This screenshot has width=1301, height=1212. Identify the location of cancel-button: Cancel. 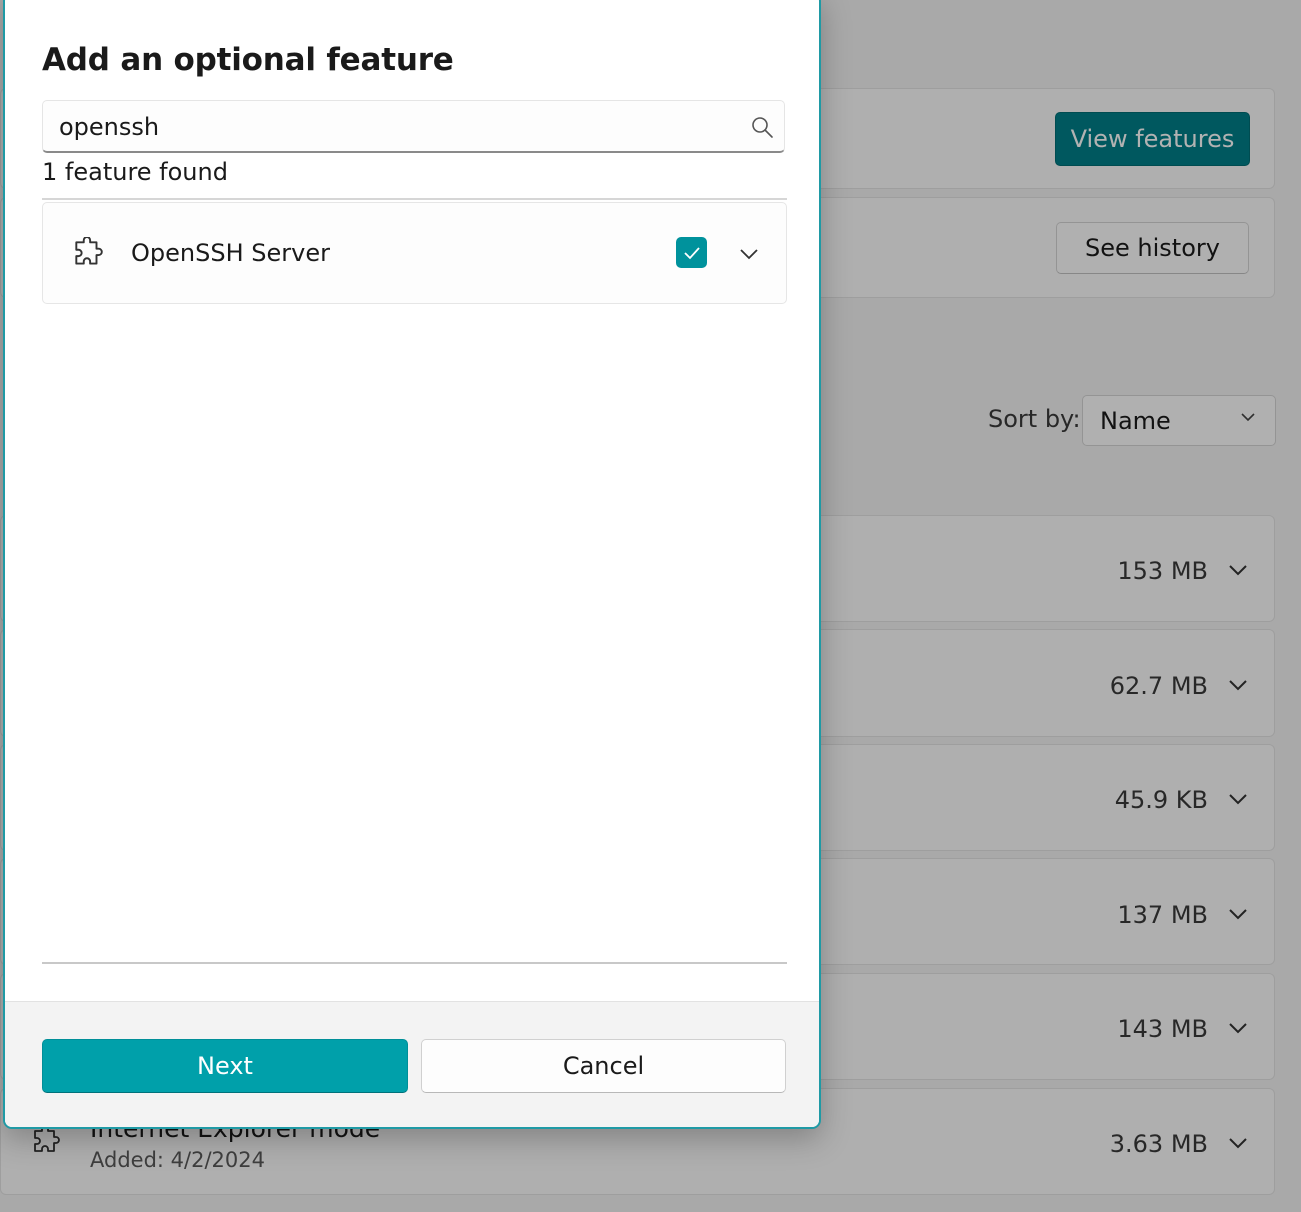
(603, 1066).